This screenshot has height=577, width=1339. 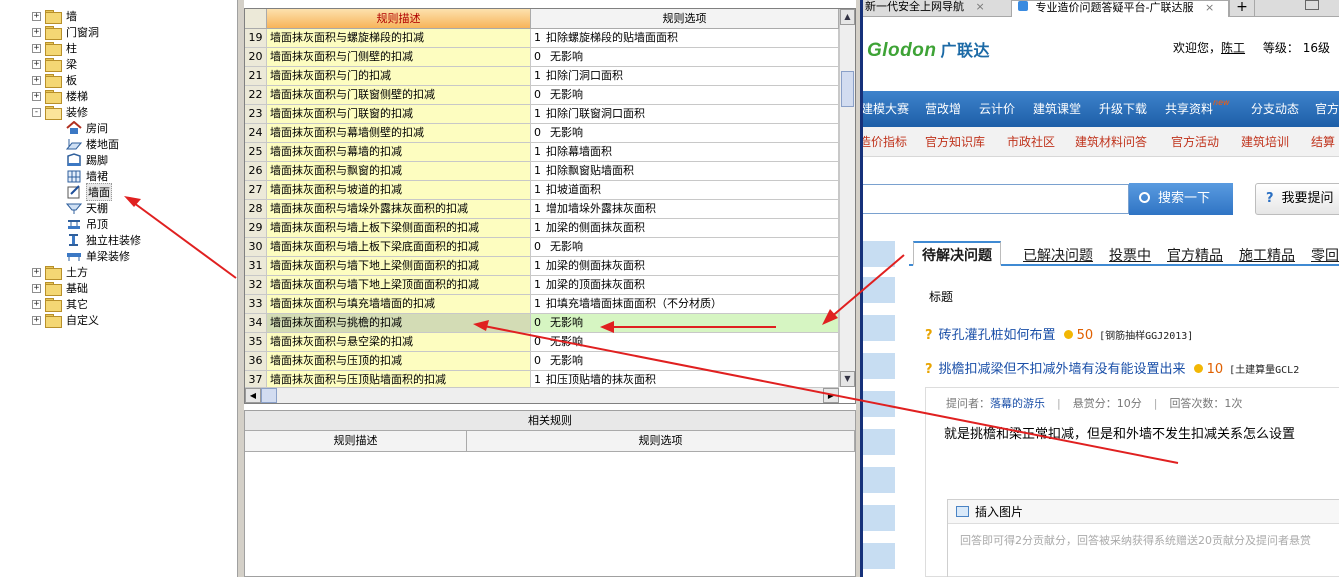 I want to click on nav-item: 官方, so click(x=1327, y=109).